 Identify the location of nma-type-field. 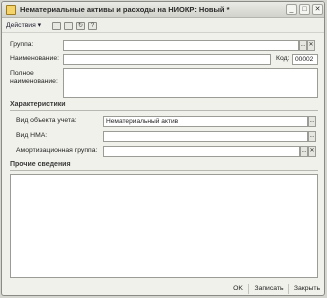
(205, 136).